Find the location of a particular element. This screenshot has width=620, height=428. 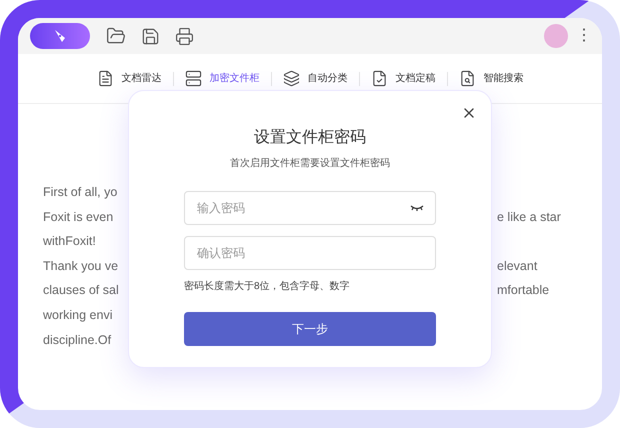

folder-icon is located at coordinates (116, 36).